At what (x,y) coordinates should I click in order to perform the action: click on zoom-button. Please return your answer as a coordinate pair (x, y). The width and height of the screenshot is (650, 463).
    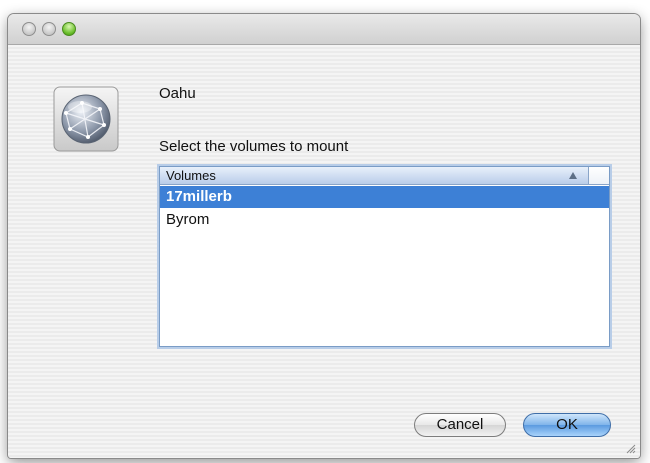
    Looking at the image, I should click on (69, 29).